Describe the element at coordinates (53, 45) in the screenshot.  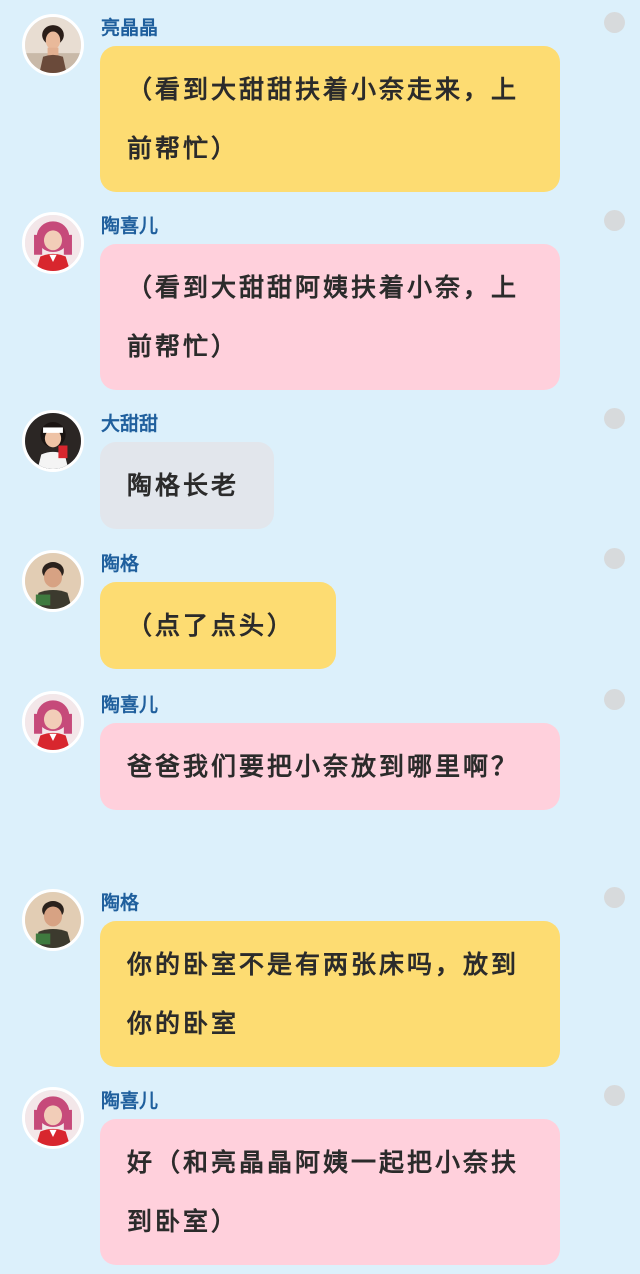
I see `liangjingjing-avatar` at that location.